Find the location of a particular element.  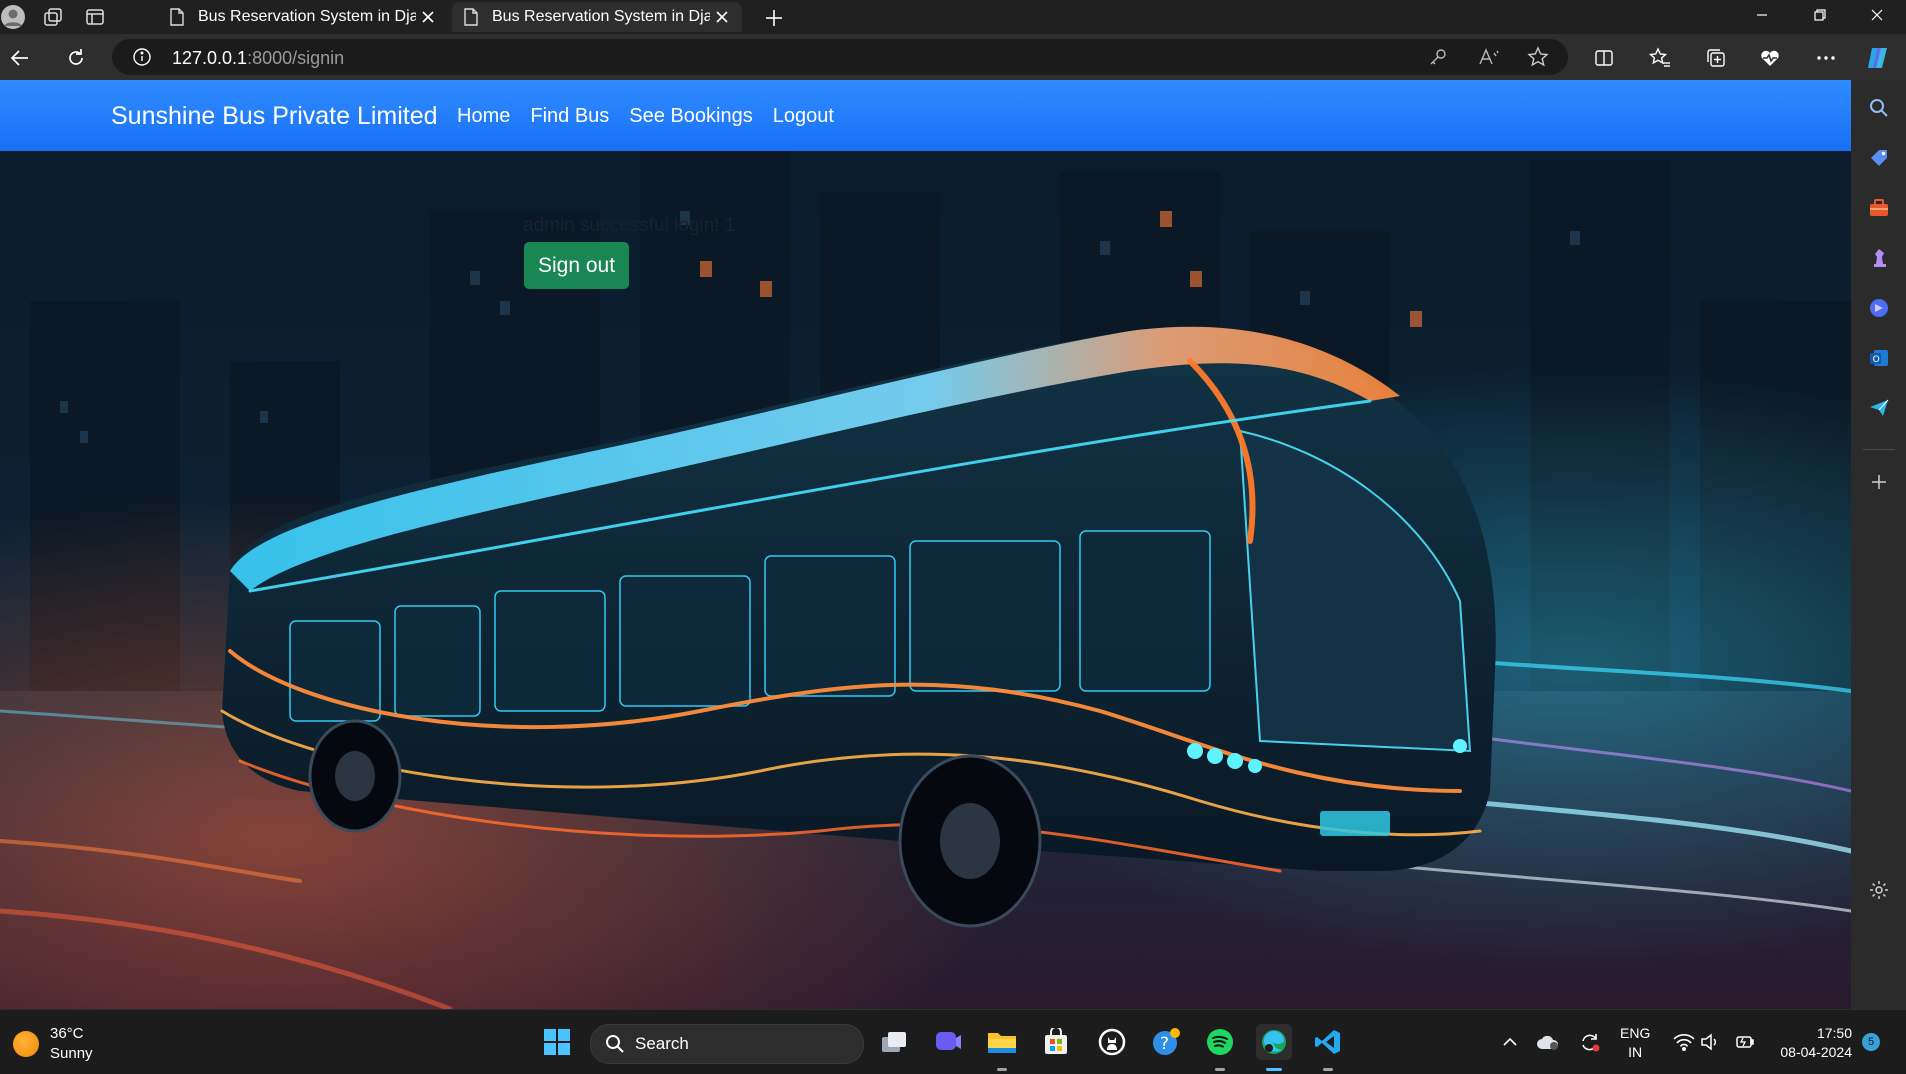

url-host: 127.0.0.1 is located at coordinates (210, 58).